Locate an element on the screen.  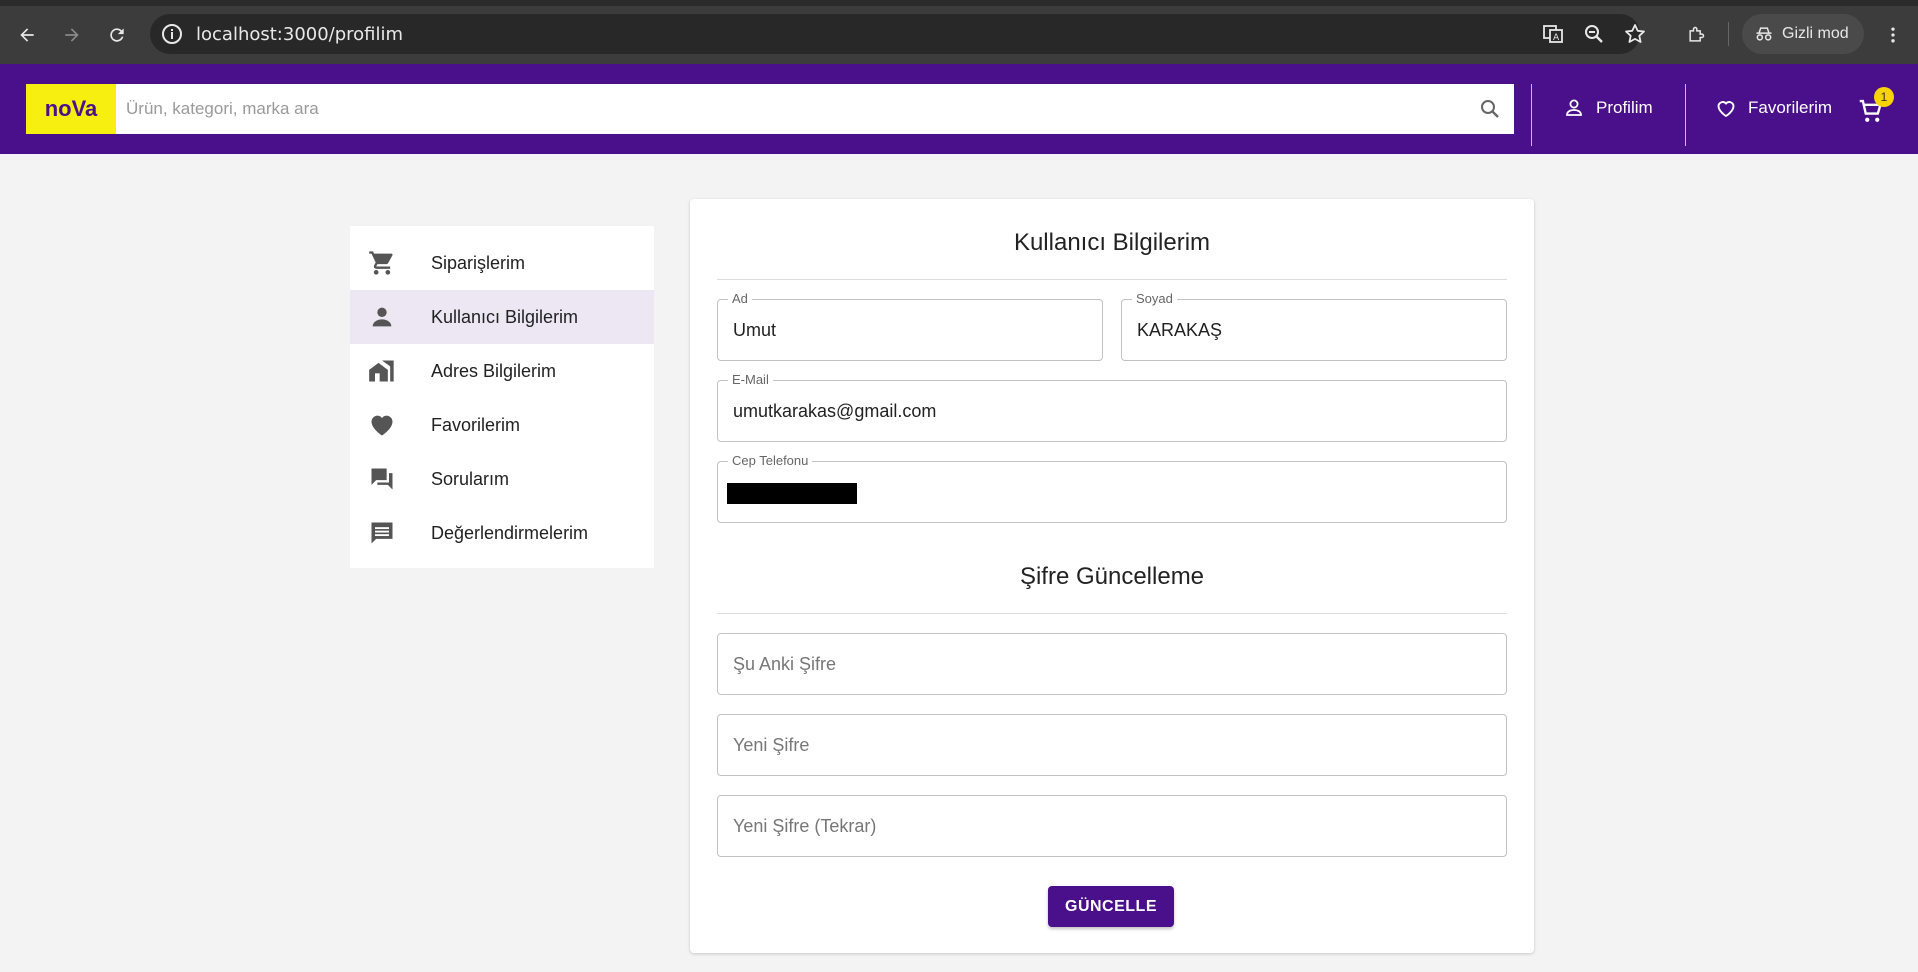
user-info-title: Kullanıcı Bilgilerim is located at coordinates (1112, 242).